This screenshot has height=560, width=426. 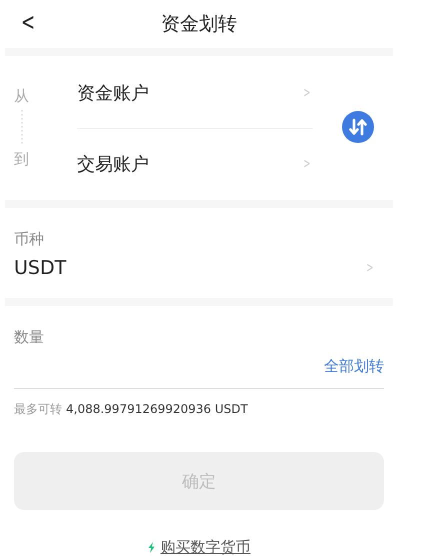 I want to click on transfer-all-link: 全部划转, so click(x=354, y=366).